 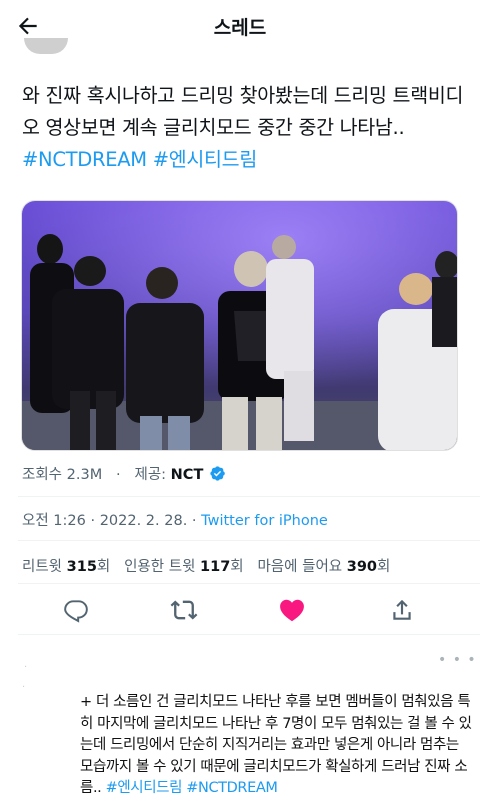 What do you see at coordinates (457, 660) in the screenshot?
I see `more-options-icon: • • •` at bounding box center [457, 660].